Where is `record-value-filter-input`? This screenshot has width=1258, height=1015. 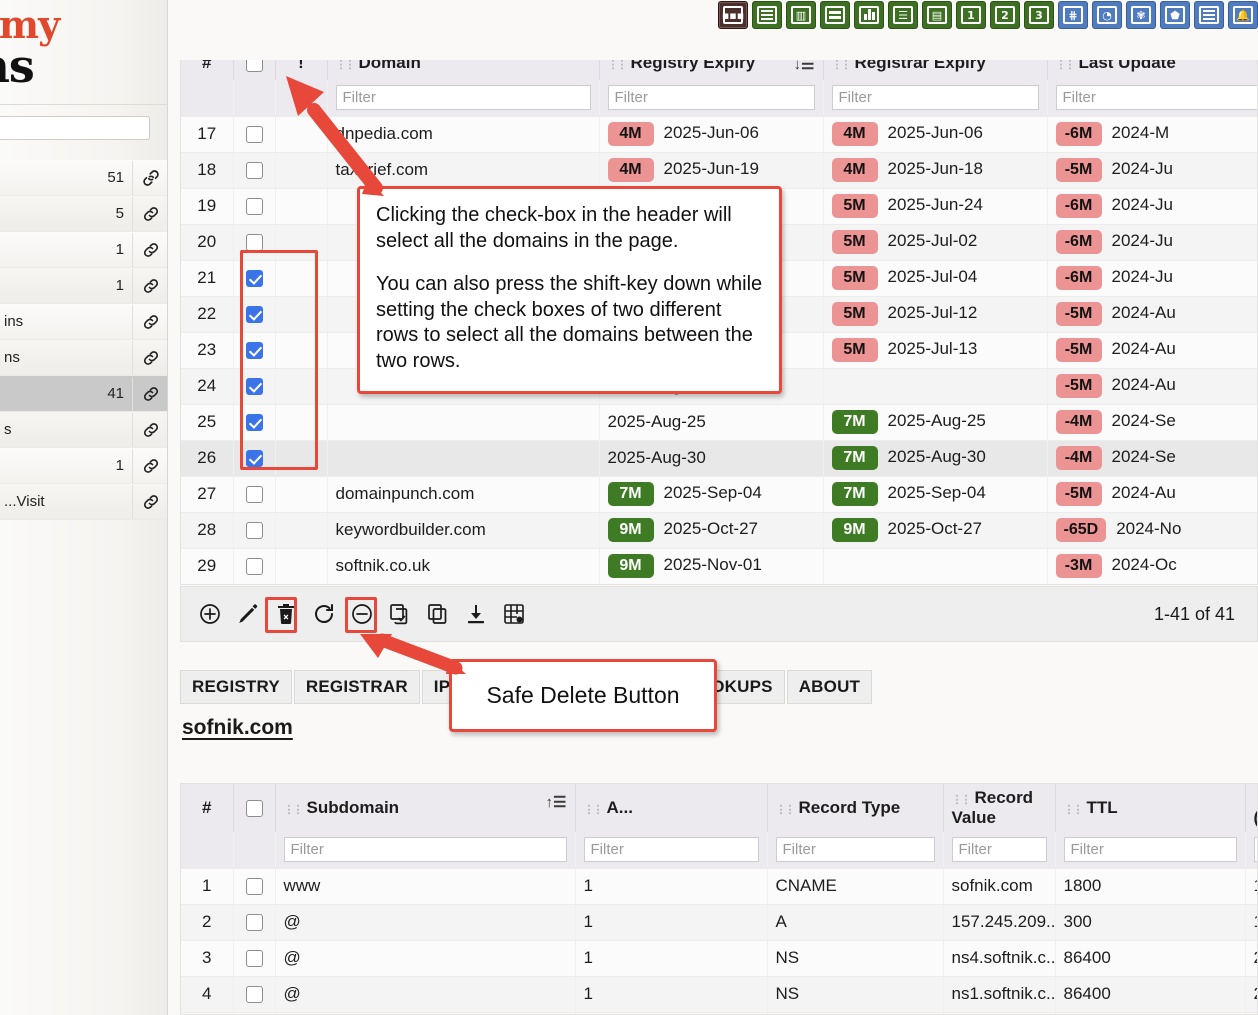
record-value-filter-input is located at coordinates (999, 850).